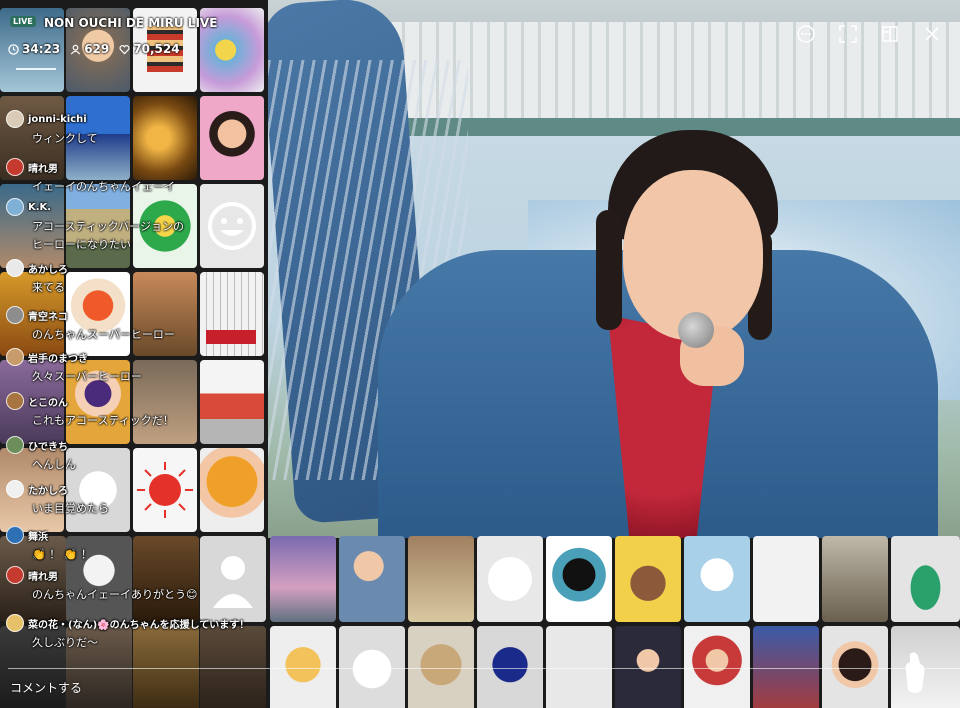 Image resolution: width=960 pixels, height=708 pixels. I want to click on comment-author: とこのん, so click(90, 401).